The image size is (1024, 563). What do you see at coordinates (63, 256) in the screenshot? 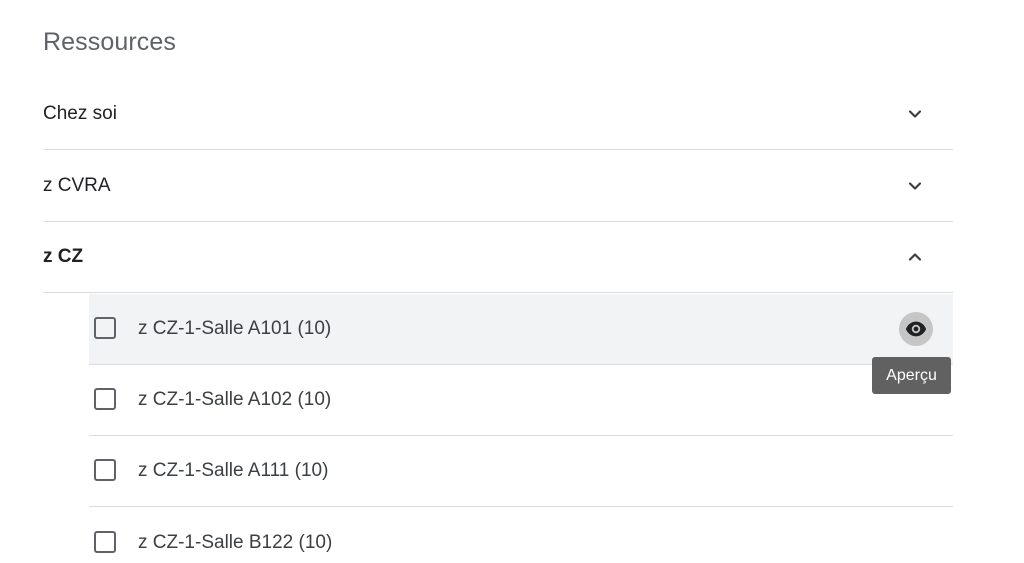
I see `group-label: z CZ` at bounding box center [63, 256].